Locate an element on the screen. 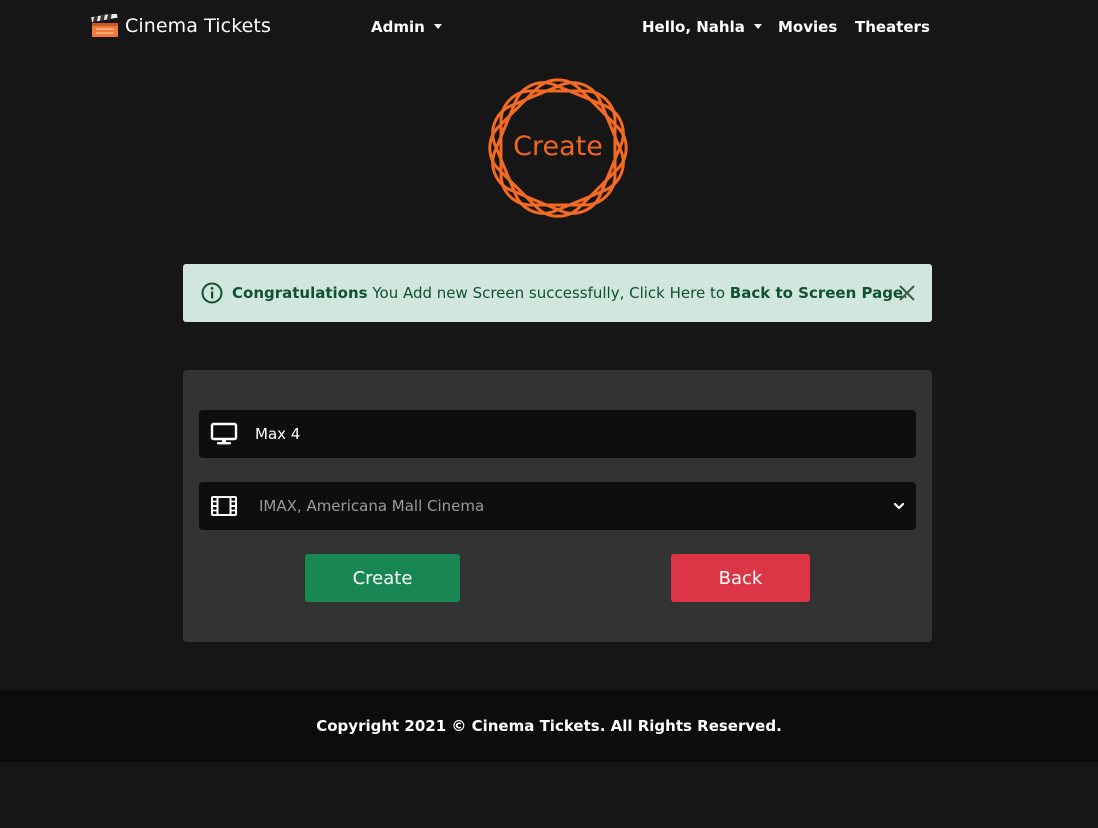 This screenshot has height=828, width=1098. admin-dropdown-label: Admin is located at coordinates (398, 27).